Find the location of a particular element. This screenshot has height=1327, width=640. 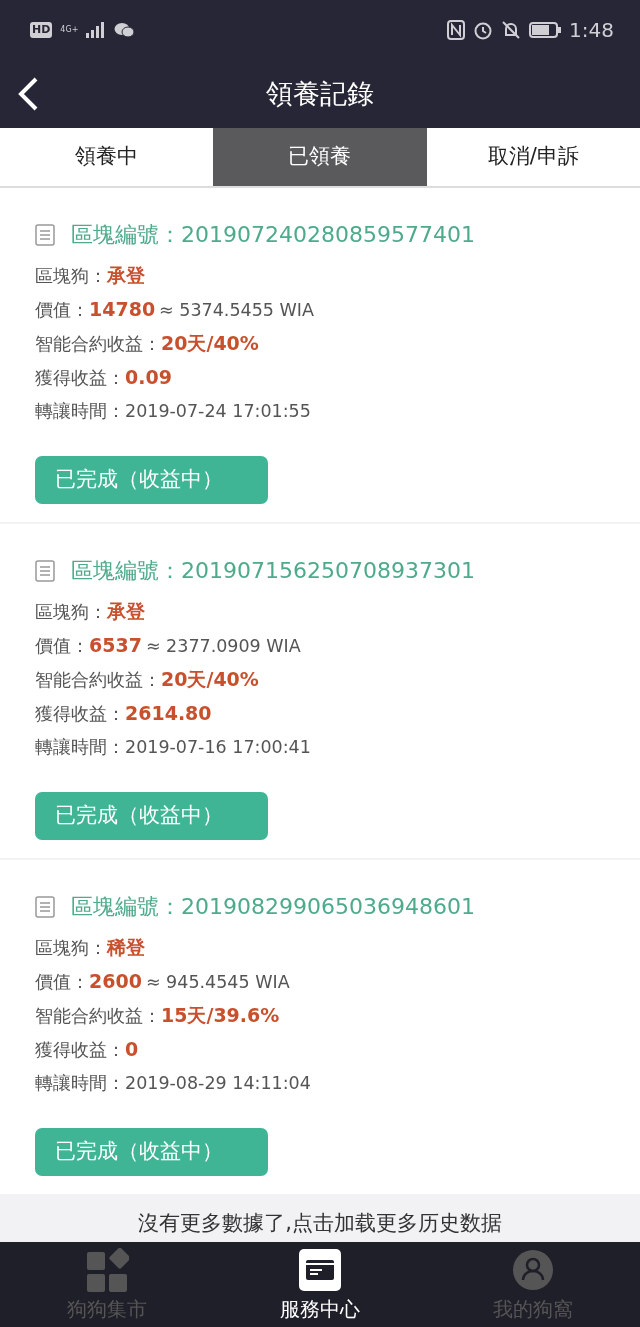

field-value: 2019-08-29 14:11:04 is located at coordinates (218, 1083).